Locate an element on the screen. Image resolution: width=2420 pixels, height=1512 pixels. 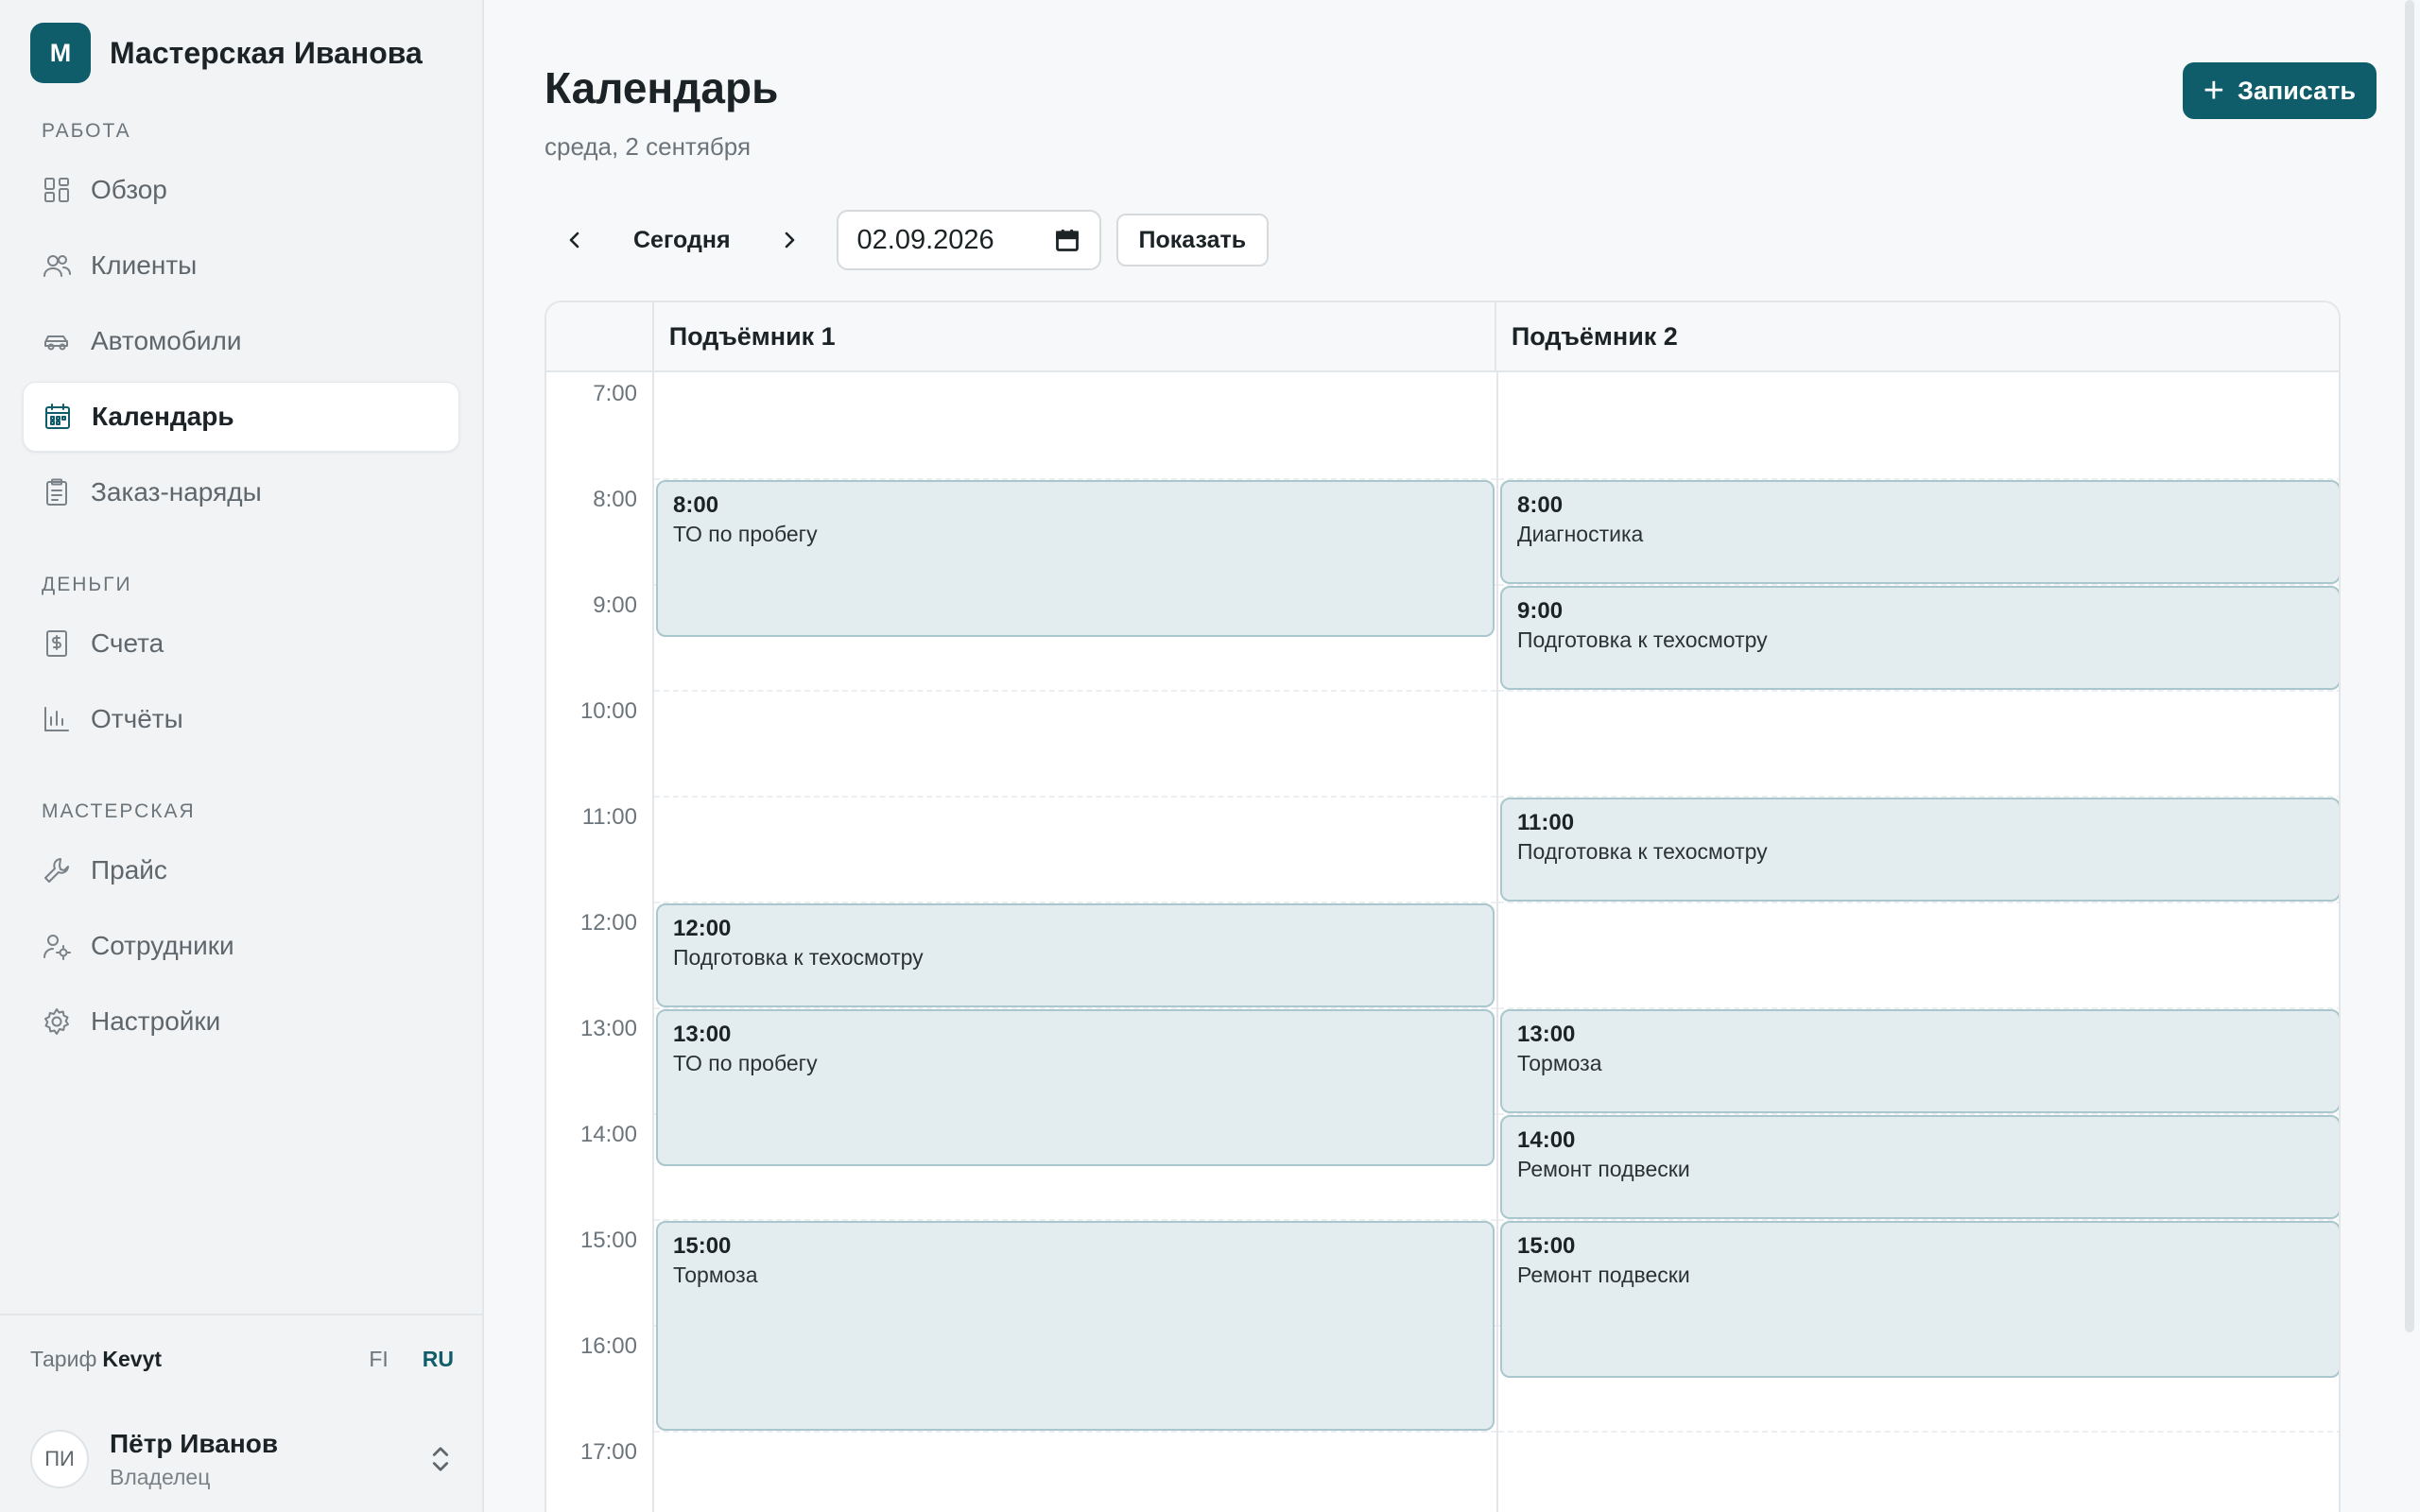
user-menu: ПИ Пётр Иванов Владелец is located at coordinates (241, 1454).